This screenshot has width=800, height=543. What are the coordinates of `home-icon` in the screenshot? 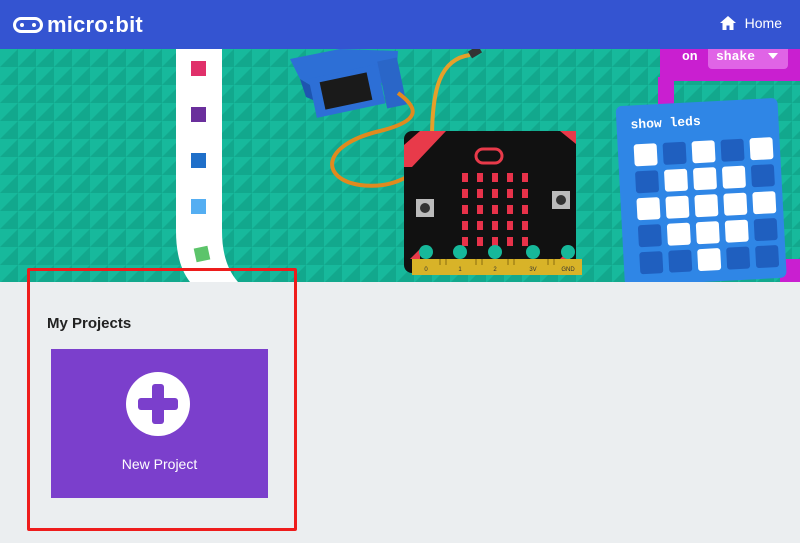 It's located at (727, 23).